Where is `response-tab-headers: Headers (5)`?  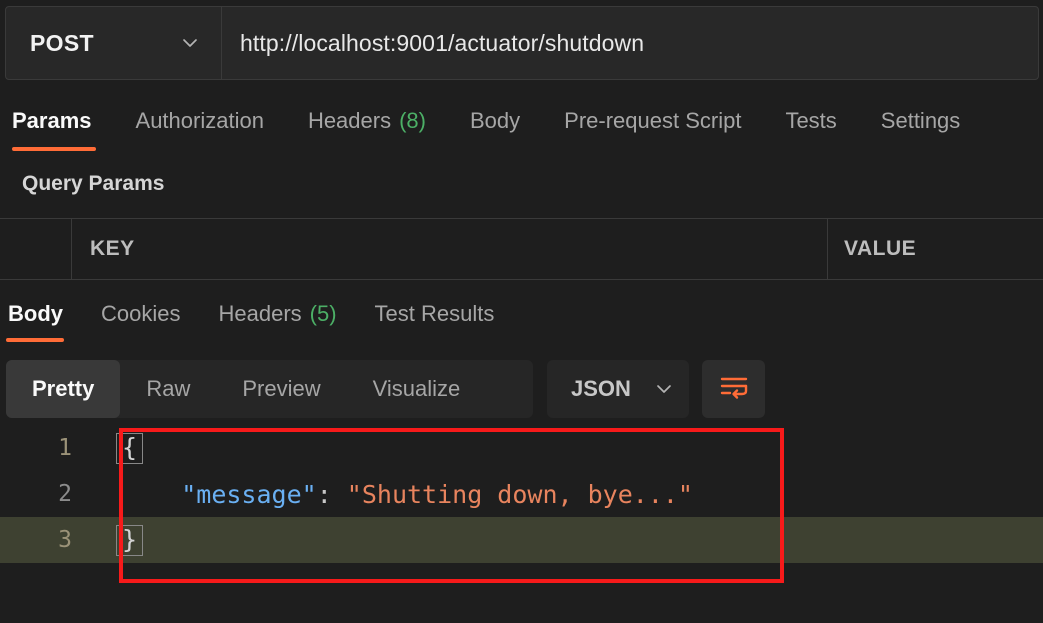
response-tab-headers: Headers (5) is located at coordinates (277, 314).